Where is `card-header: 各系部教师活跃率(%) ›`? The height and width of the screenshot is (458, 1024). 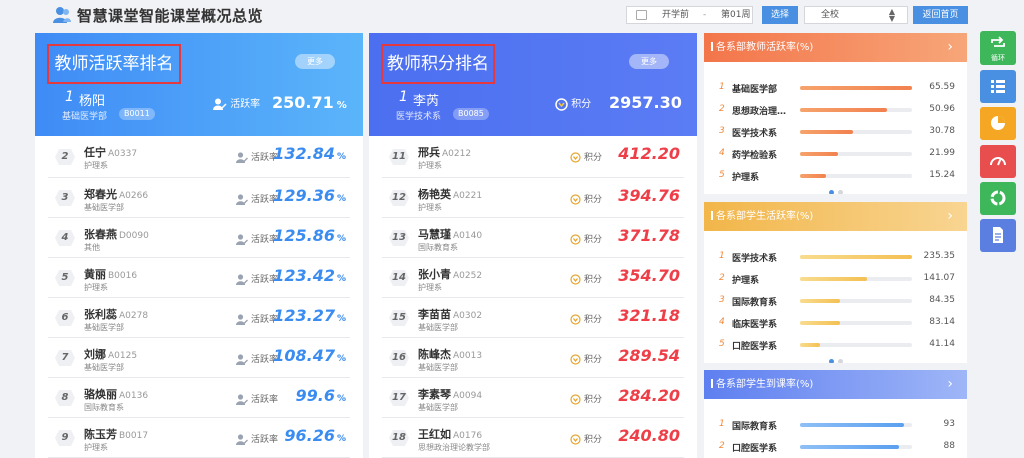 card-header: 各系部教师活跃率(%) › is located at coordinates (835, 47).